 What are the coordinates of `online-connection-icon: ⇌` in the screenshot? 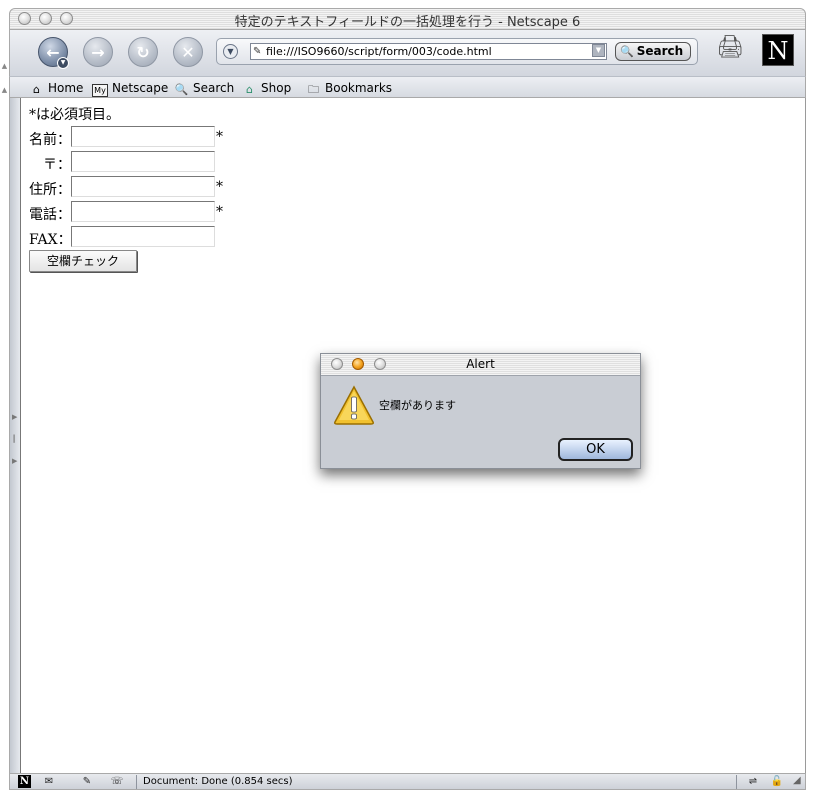 It's located at (753, 781).